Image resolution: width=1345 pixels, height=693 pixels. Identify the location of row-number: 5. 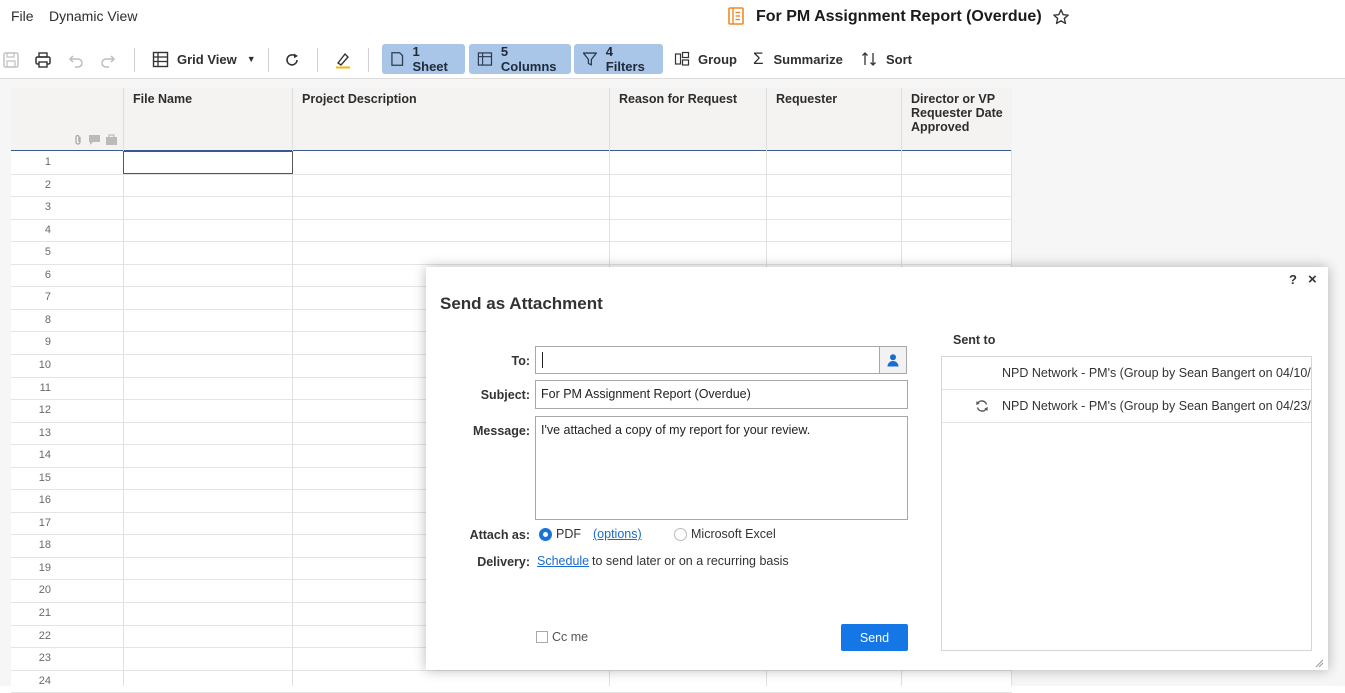
(47, 252).